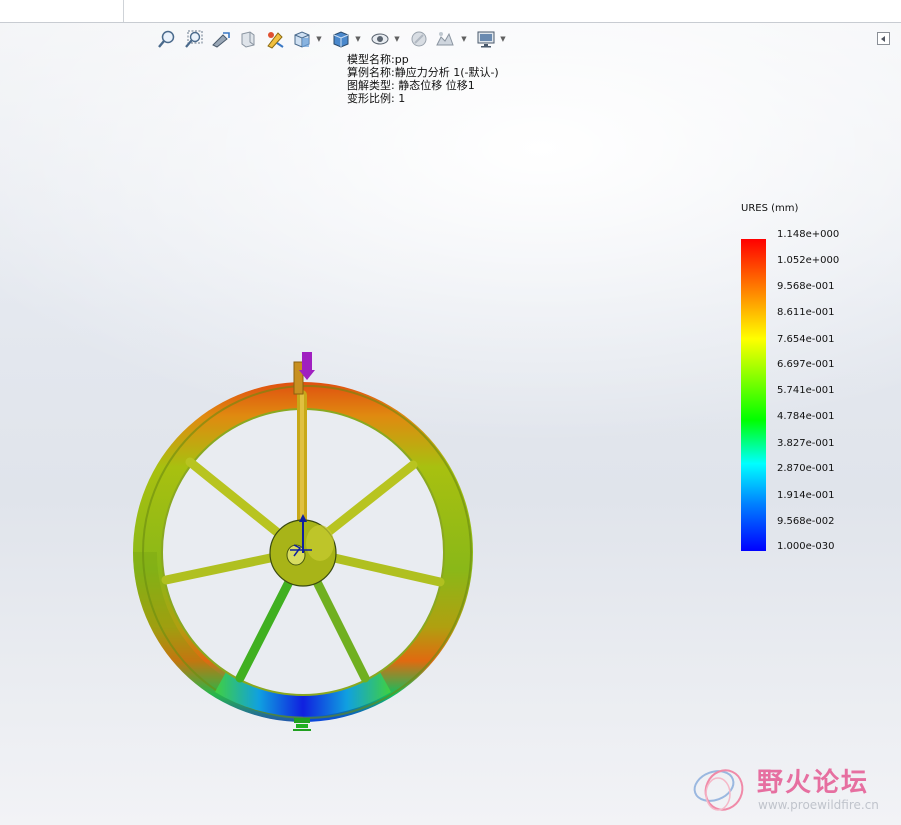  Describe the element at coordinates (806, 521) in the screenshot. I see `legend-label: 9.568e-002` at that location.